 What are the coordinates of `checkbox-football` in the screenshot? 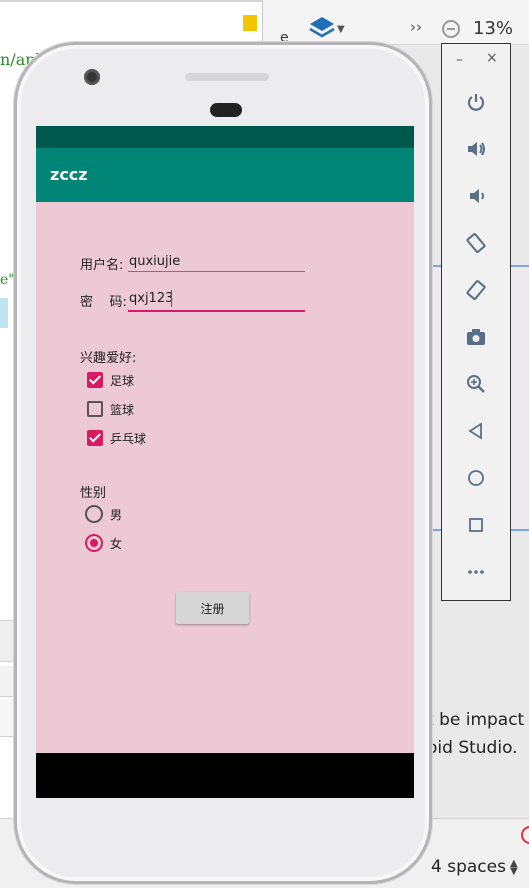 It's located at (95, 380).